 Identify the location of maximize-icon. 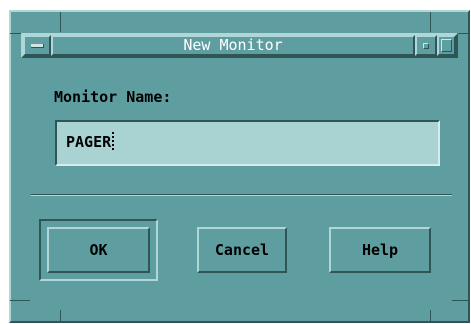
(446, 45).